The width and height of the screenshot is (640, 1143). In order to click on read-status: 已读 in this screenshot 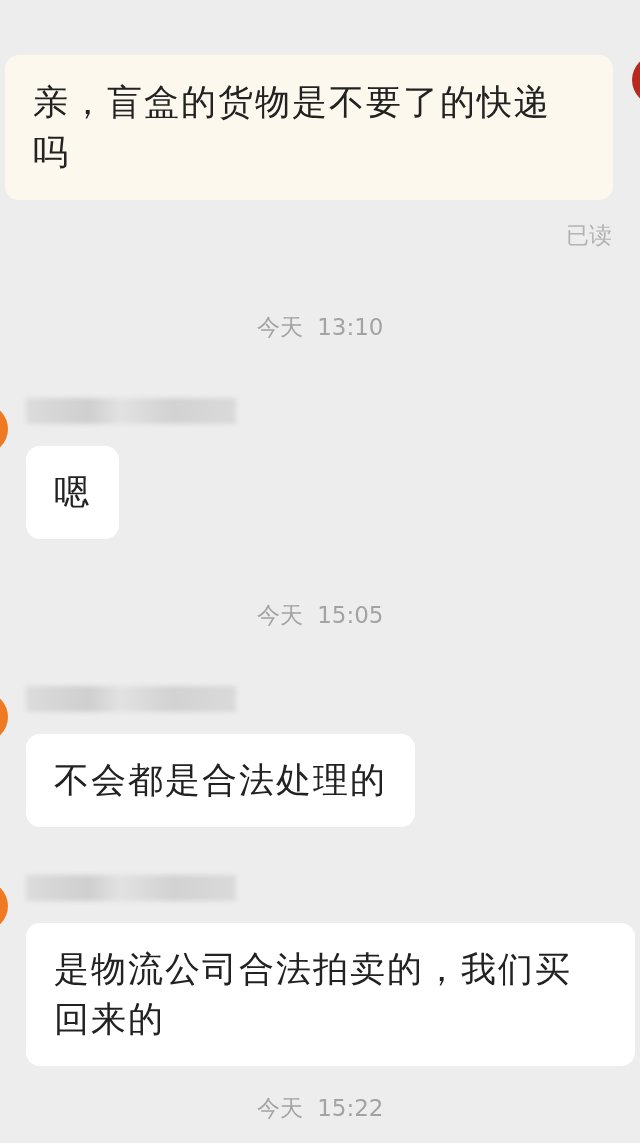, I will do `click(589, 235)`.